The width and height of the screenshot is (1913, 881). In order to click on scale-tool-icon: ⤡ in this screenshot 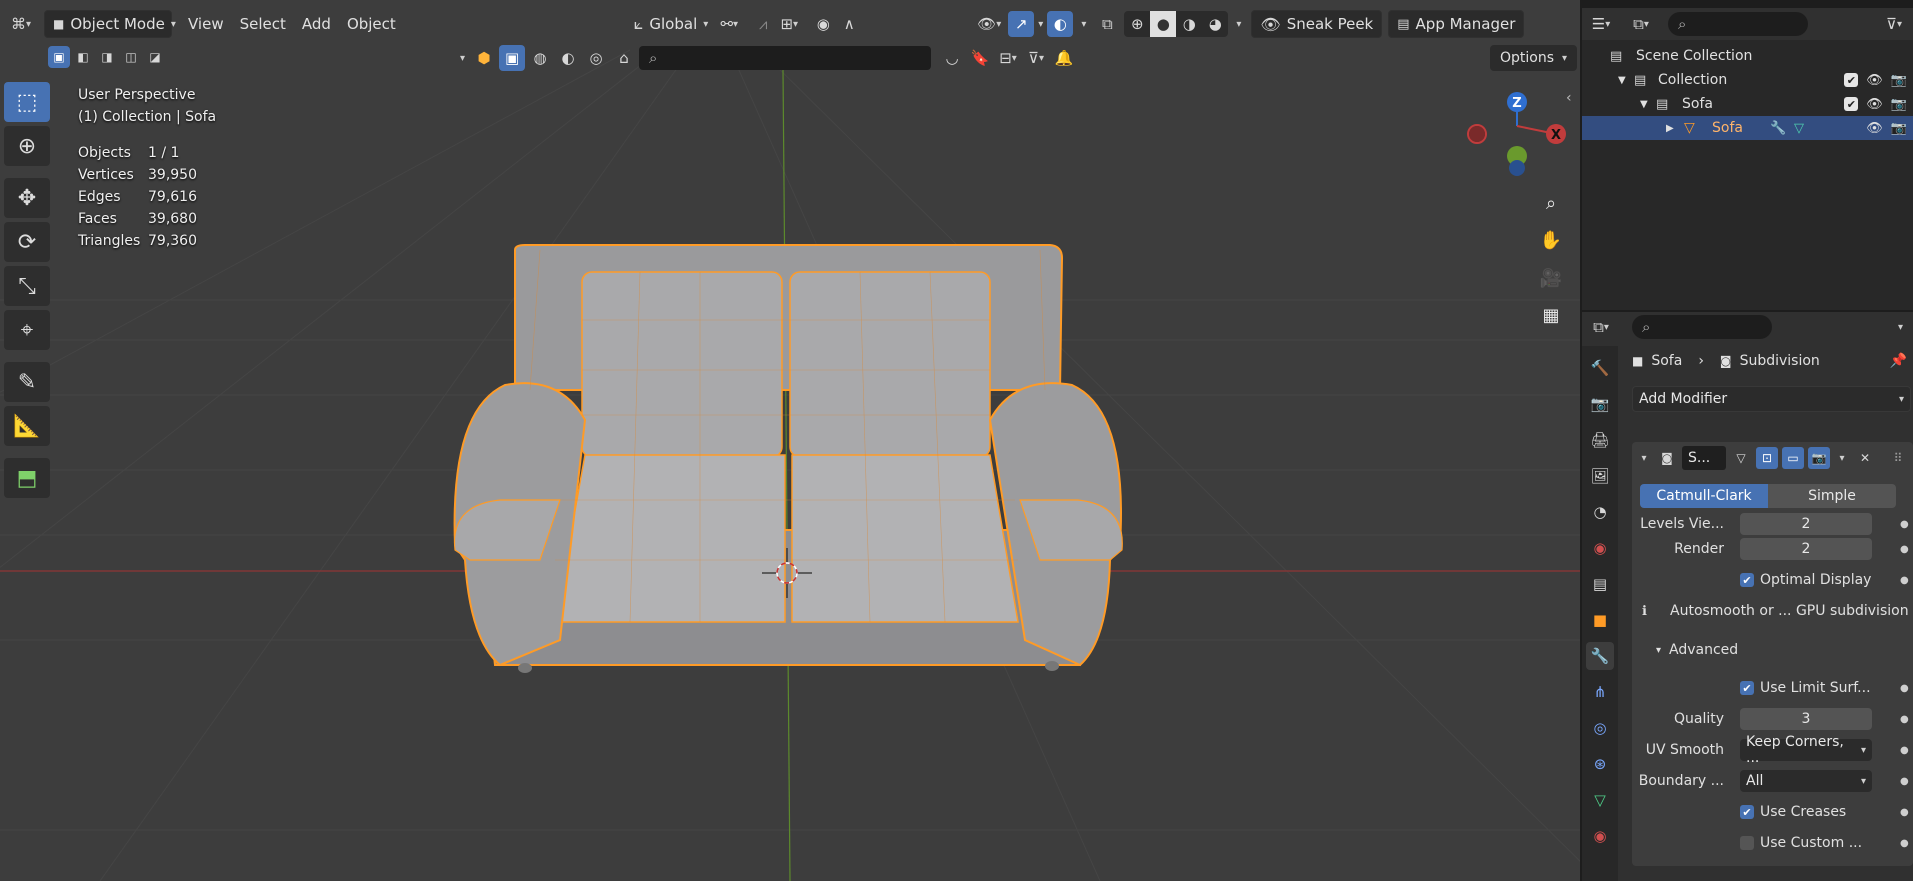, I will do `click(27, 286)`.